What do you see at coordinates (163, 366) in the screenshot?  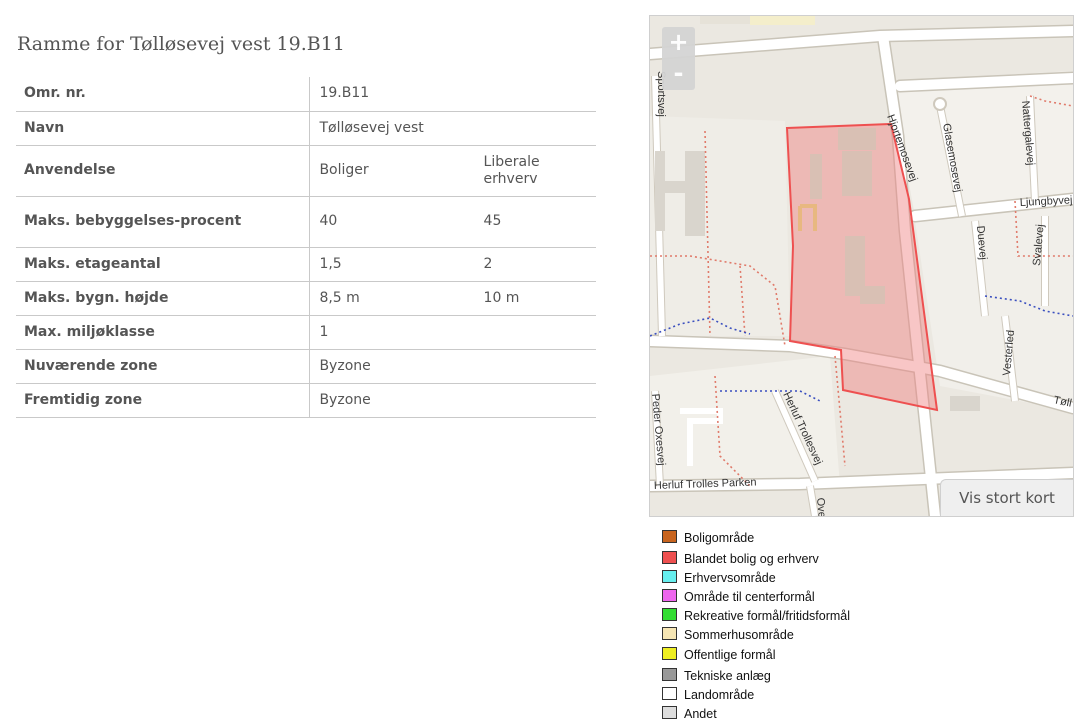 I see `row-key: Nuværende zone` at bounding box center [163, 366].